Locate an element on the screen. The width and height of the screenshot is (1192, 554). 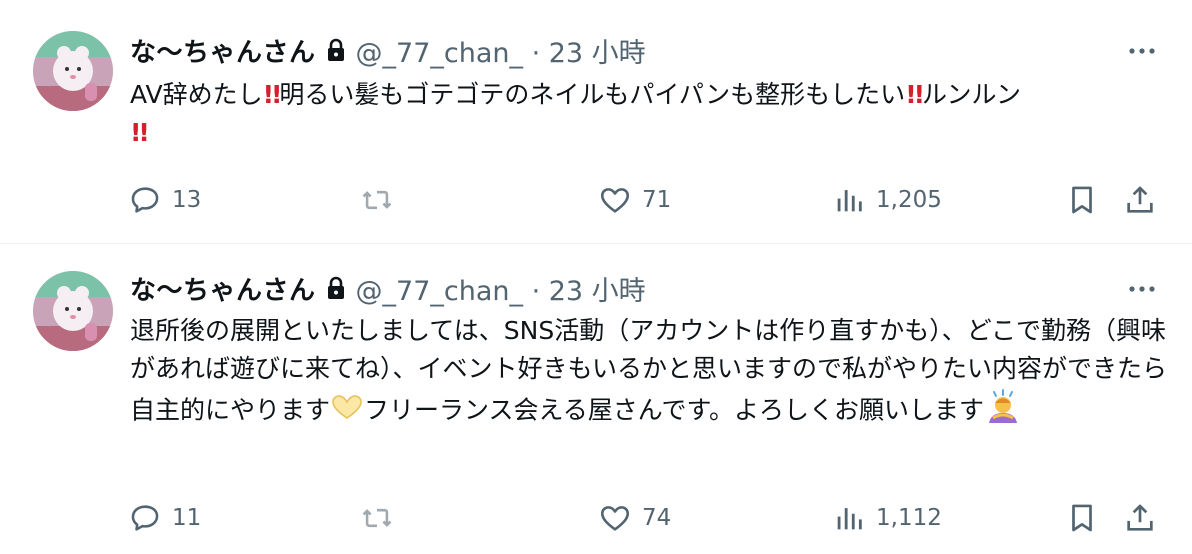
views-button: 1,112 is located at coordinates (887, 518).